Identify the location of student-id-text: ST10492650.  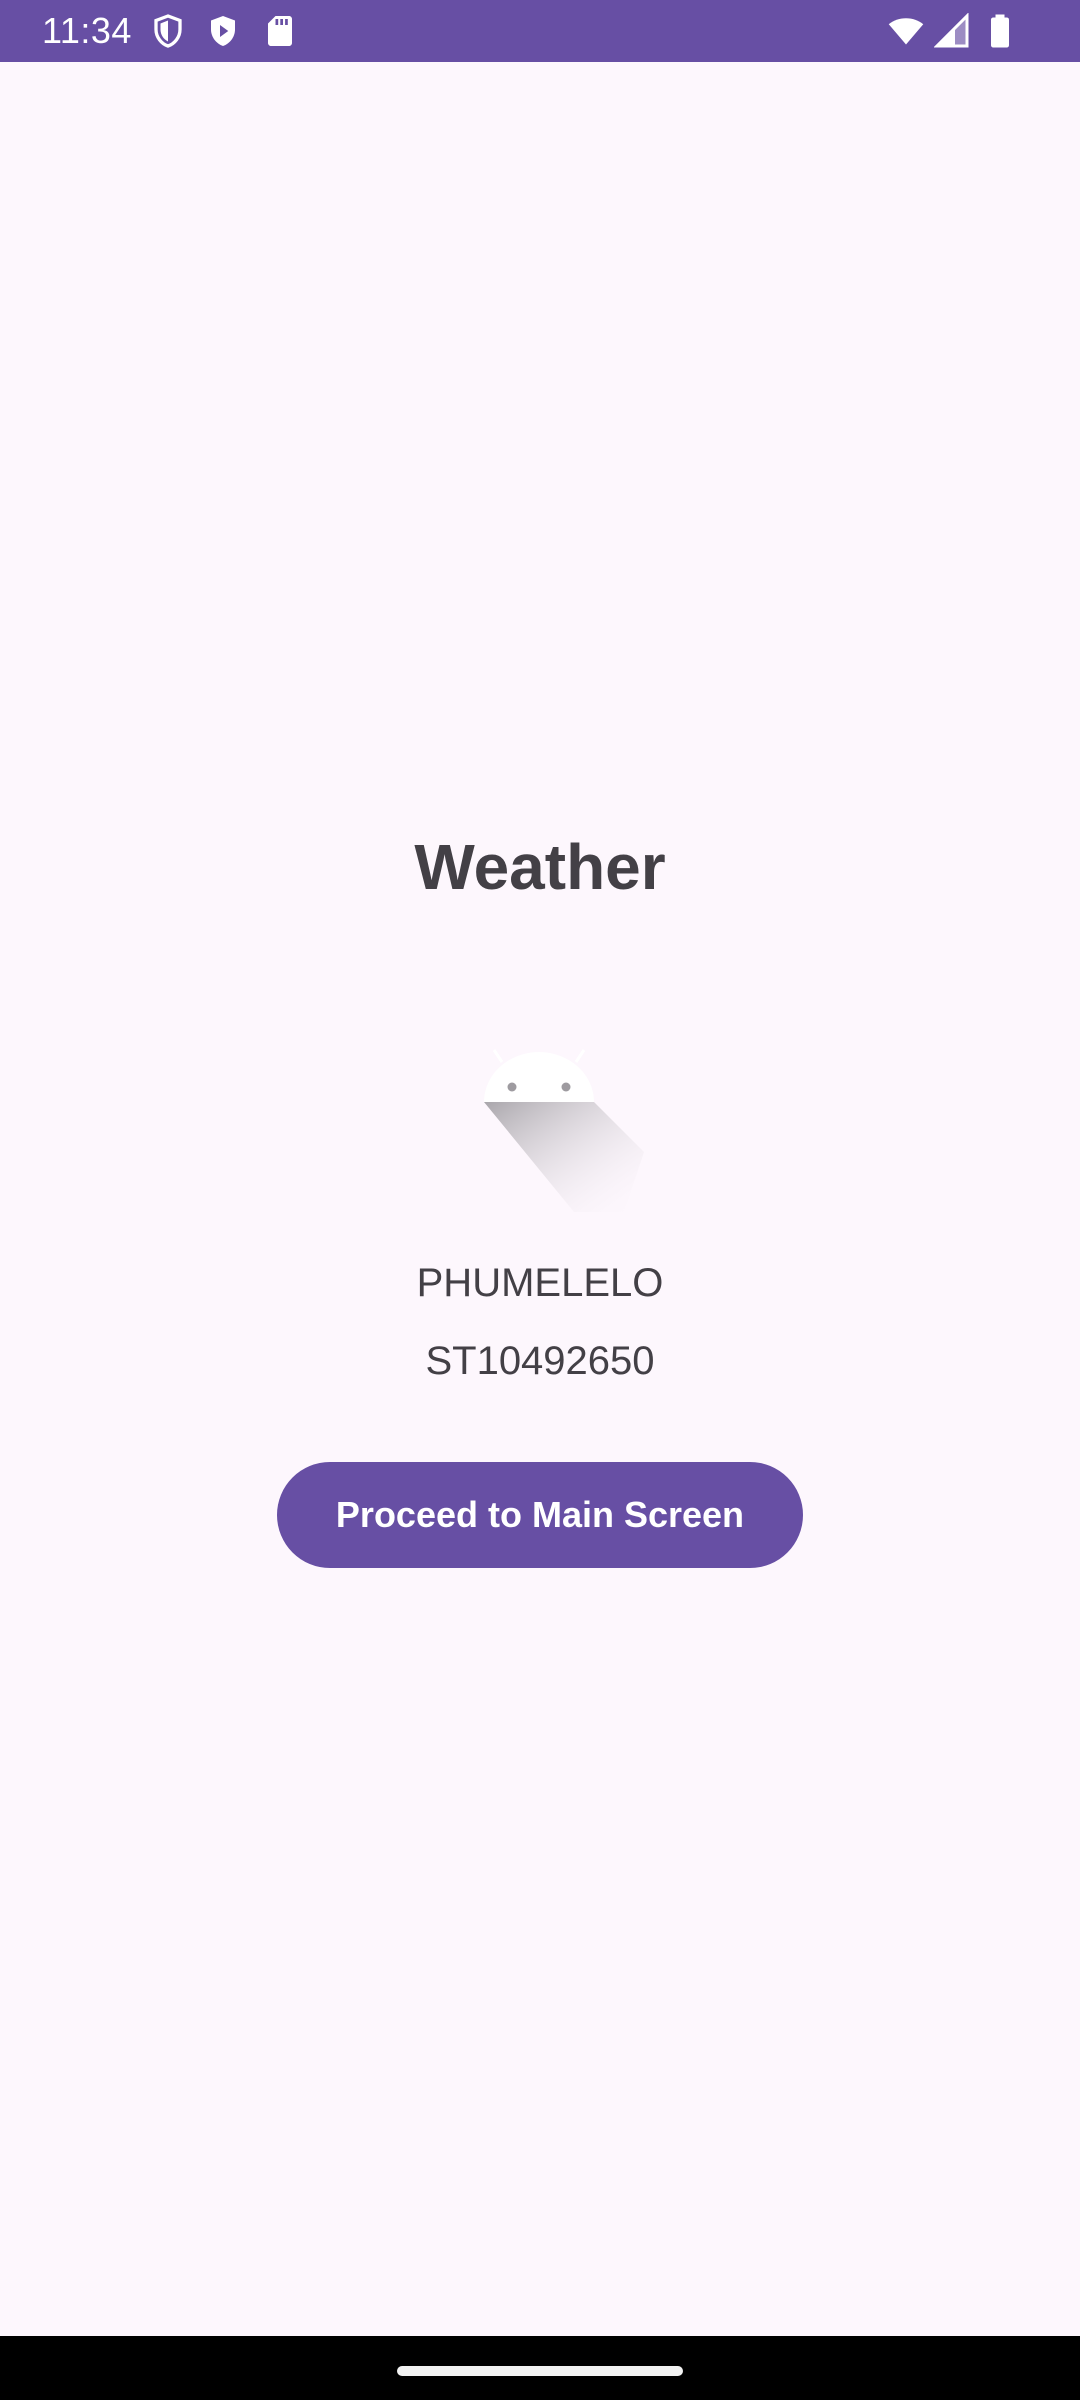
(540, 1361).